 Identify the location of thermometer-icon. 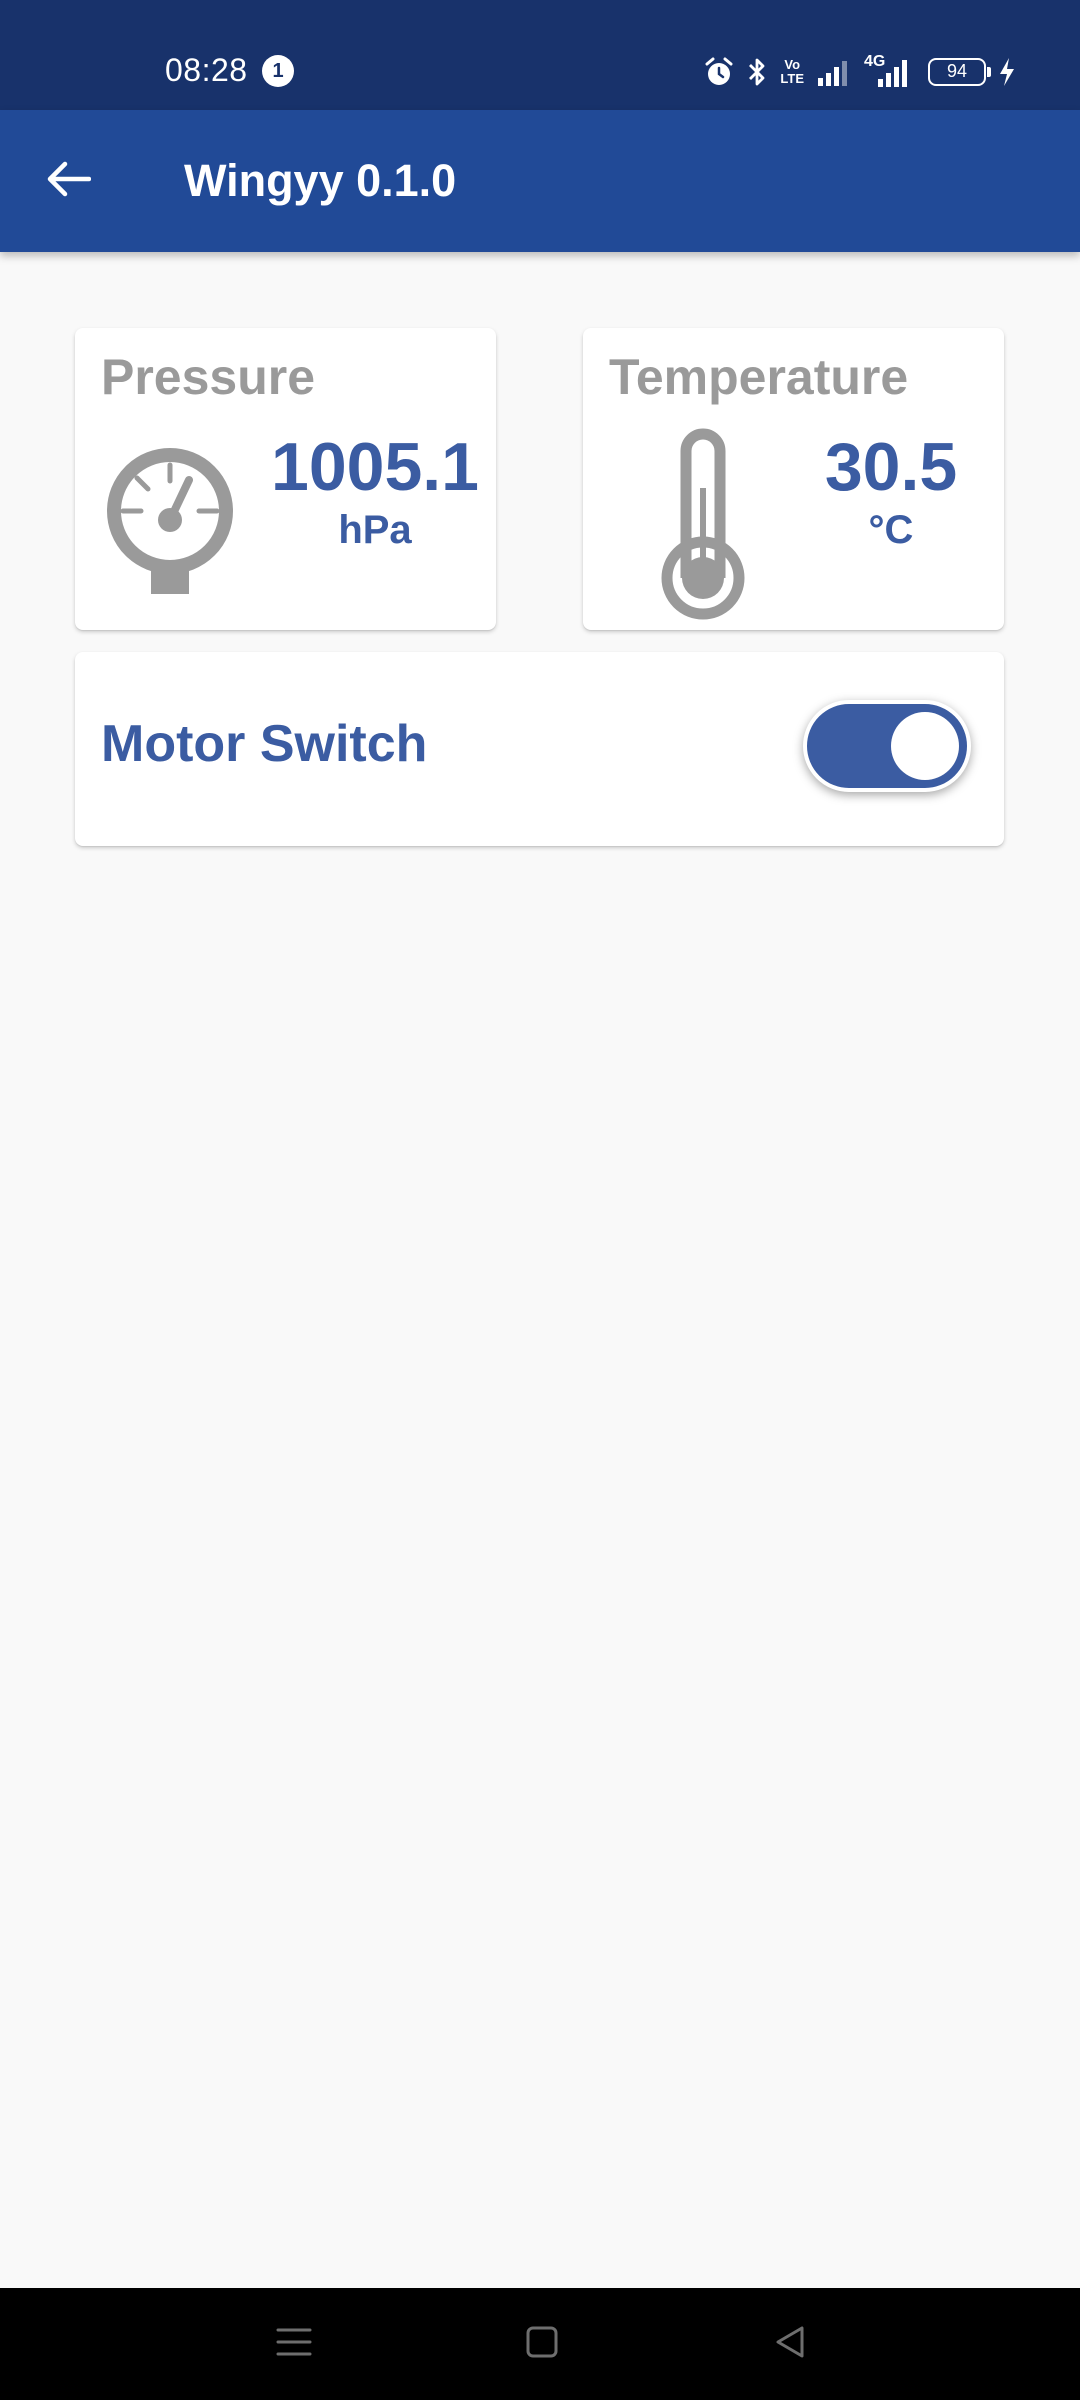
(703, 528).